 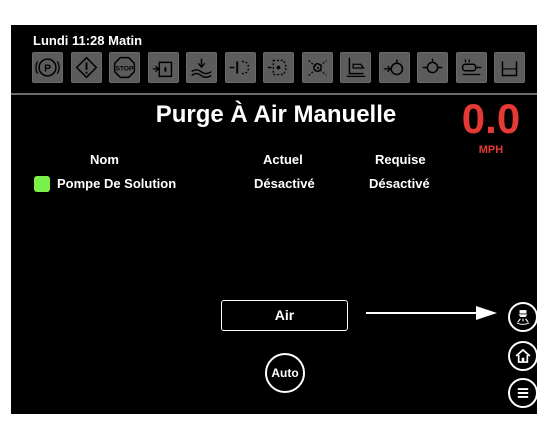 What do you see at coordinates (509, 67) in the screenshot?
I see `hopper-icon` at bounding box center [509, 67].